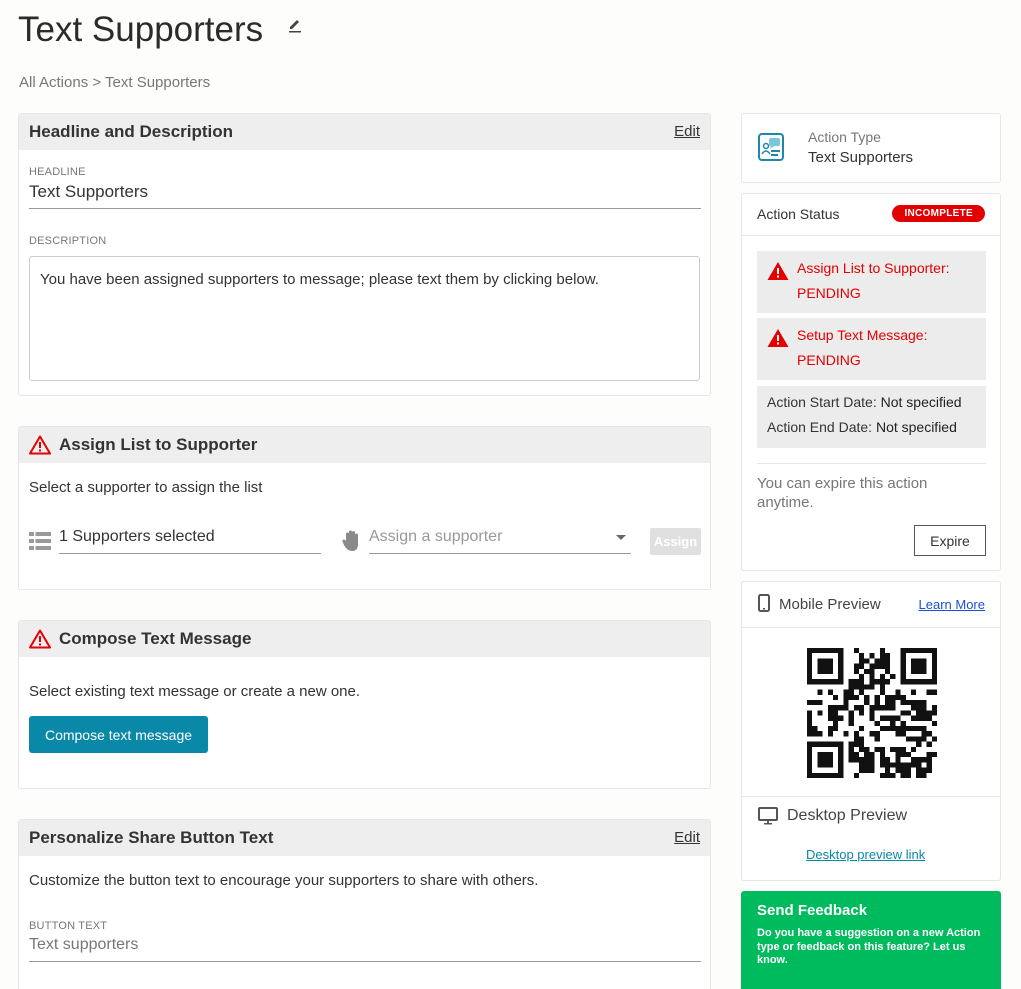  I want to click on desktop-monitor-icon, so click(768, 816).